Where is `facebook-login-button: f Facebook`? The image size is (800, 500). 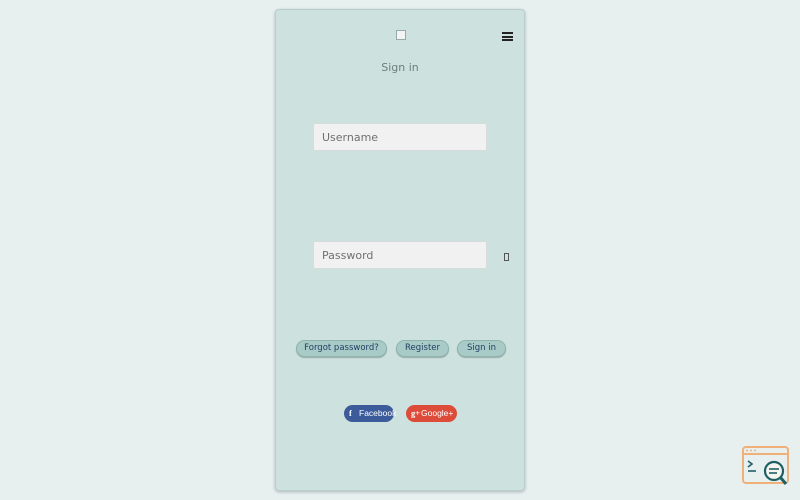 facebook-login-button: f Facebook is located at coordinates (370, 413).